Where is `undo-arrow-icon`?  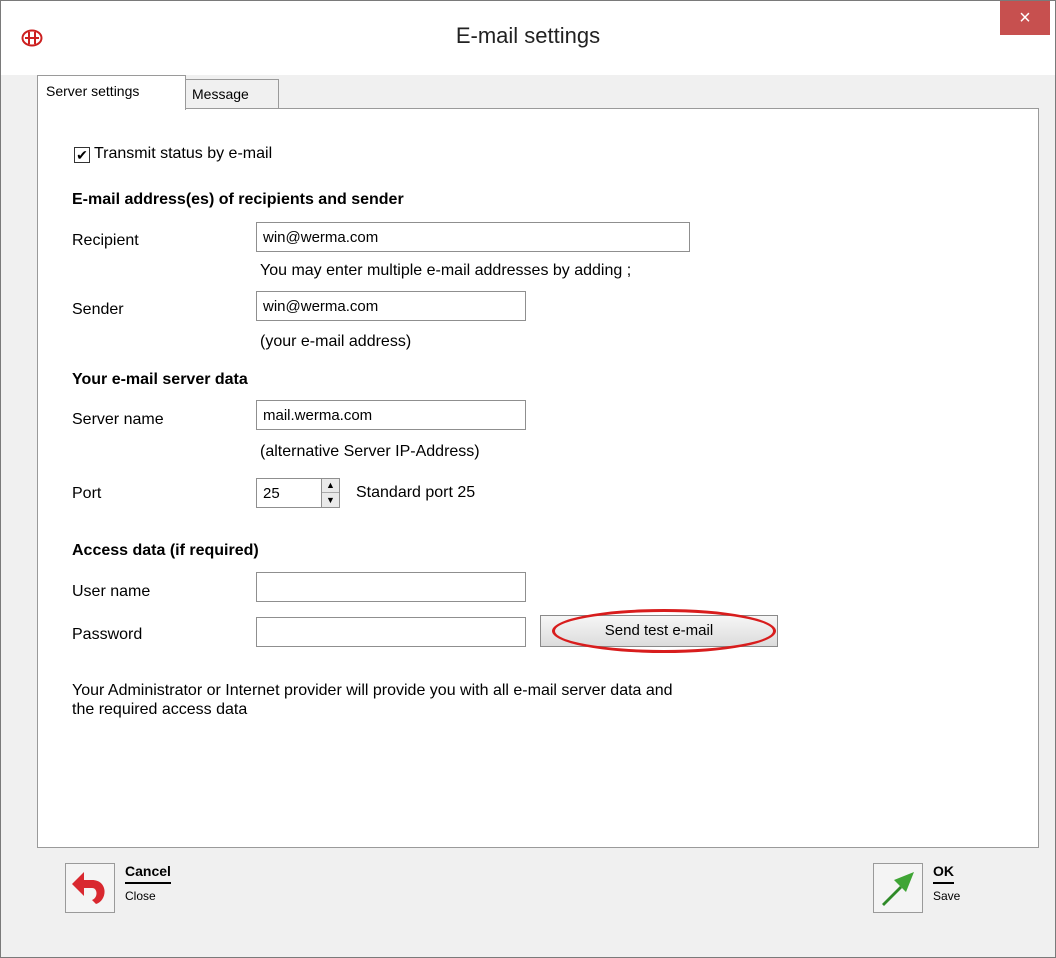 undo-arrow-icon is located at coordinates (90, 888).